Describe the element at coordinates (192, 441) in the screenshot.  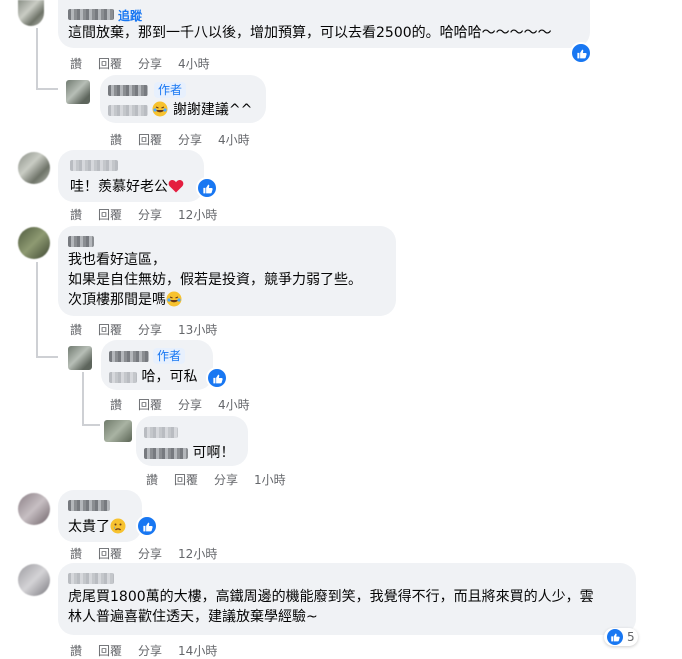
I see `comment-bubble: 可啊！` at that location.